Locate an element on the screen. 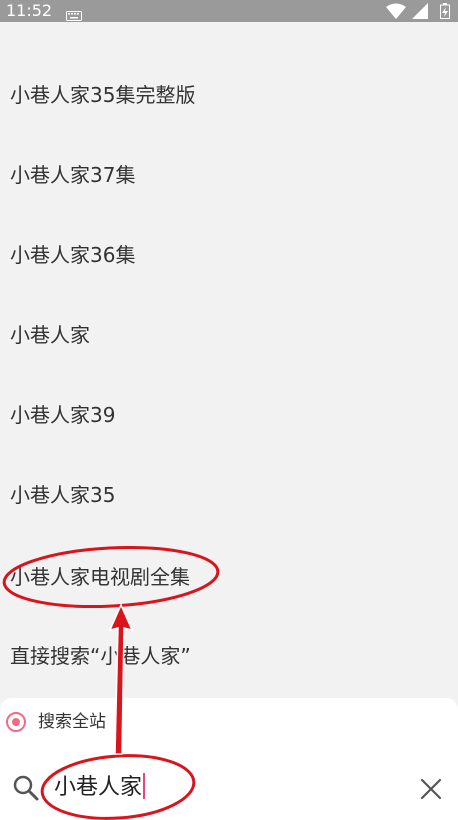 Image resolution: width=458 pixels, height=820 pixels. radio-selected-icon is located at coordinates (16, 722).